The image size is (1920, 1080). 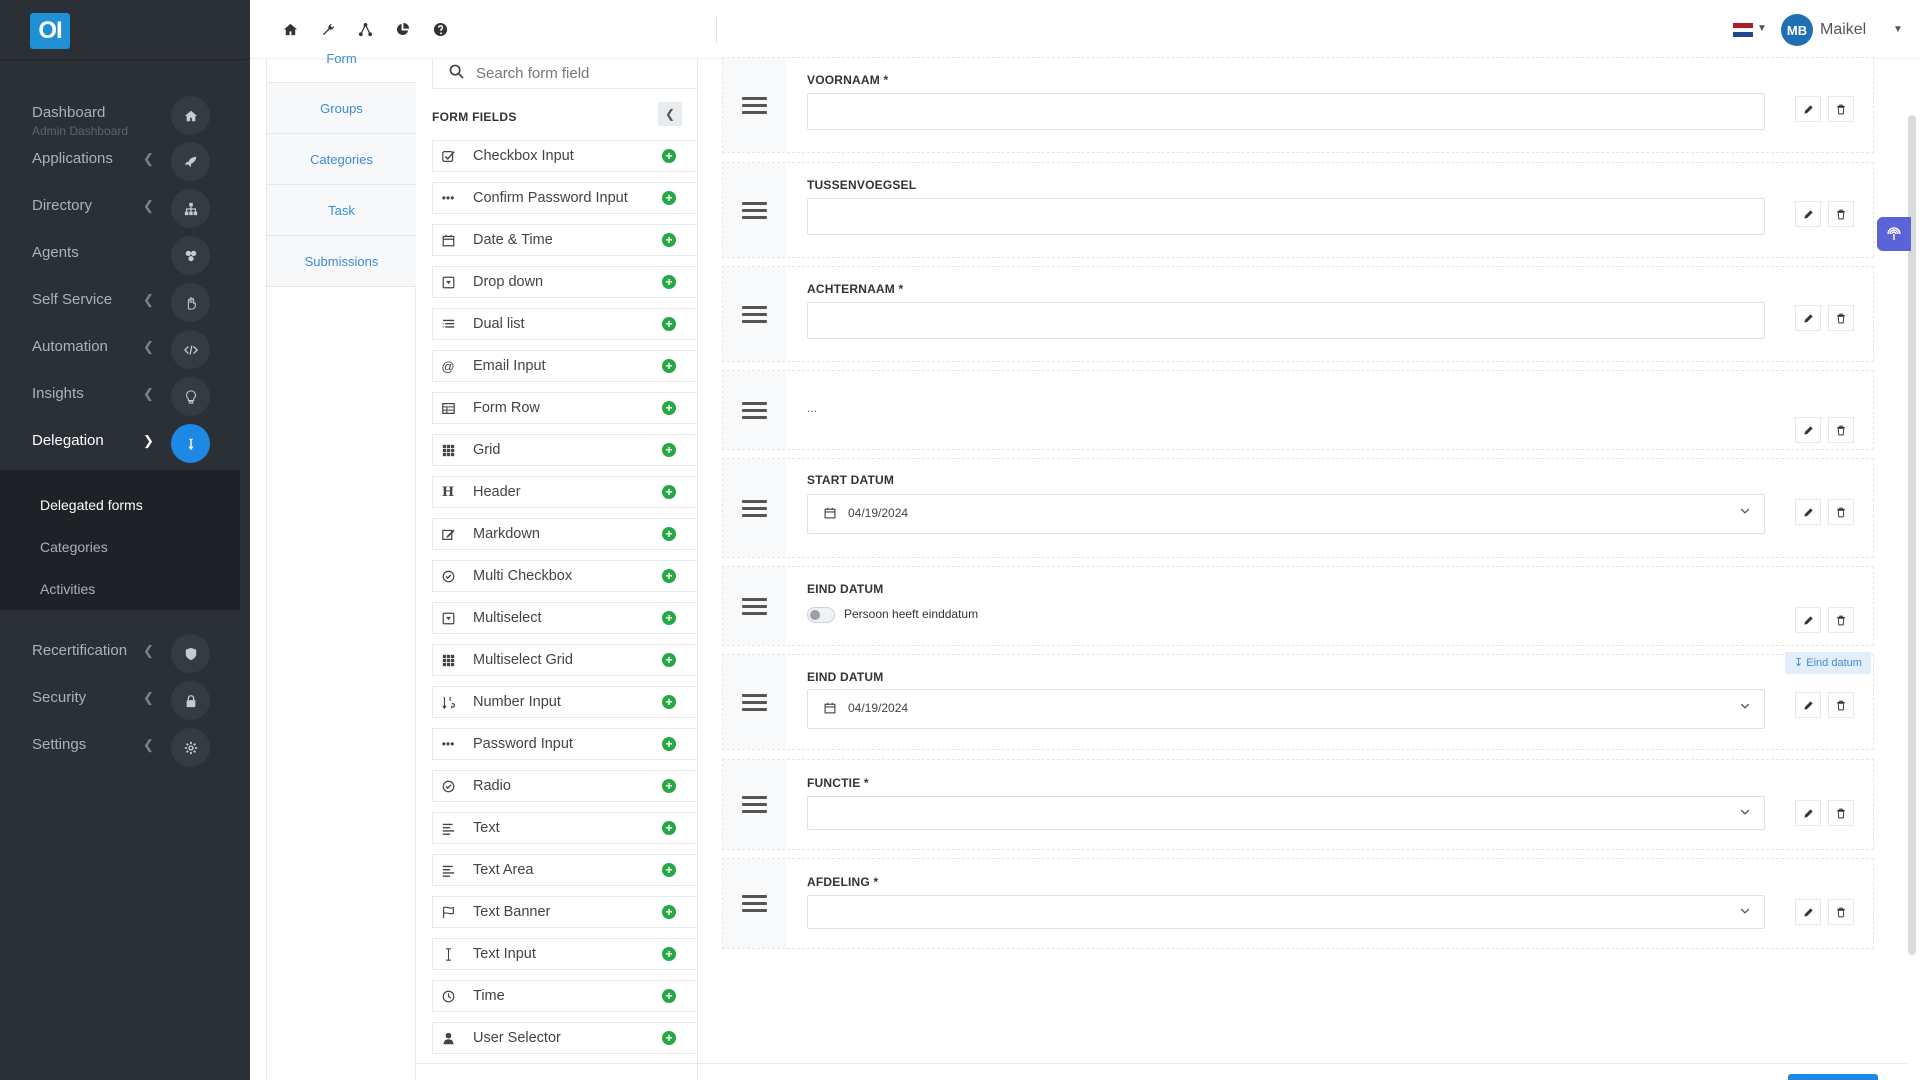 What do you see at coordinates (1843, 30) in the screenshot?
I see `user-name: Maikel` at bounding box center [1843, 30].